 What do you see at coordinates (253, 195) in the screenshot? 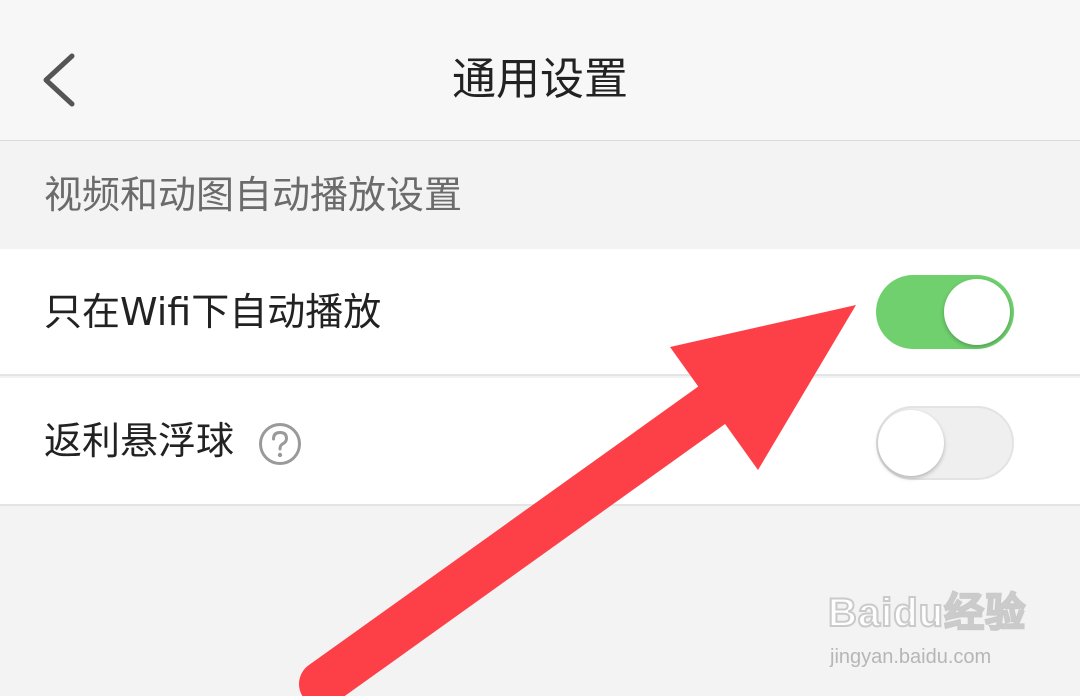
I see `section-header-autoplay: 视频和动图自动播放设置` at bounding box center [253, 195].